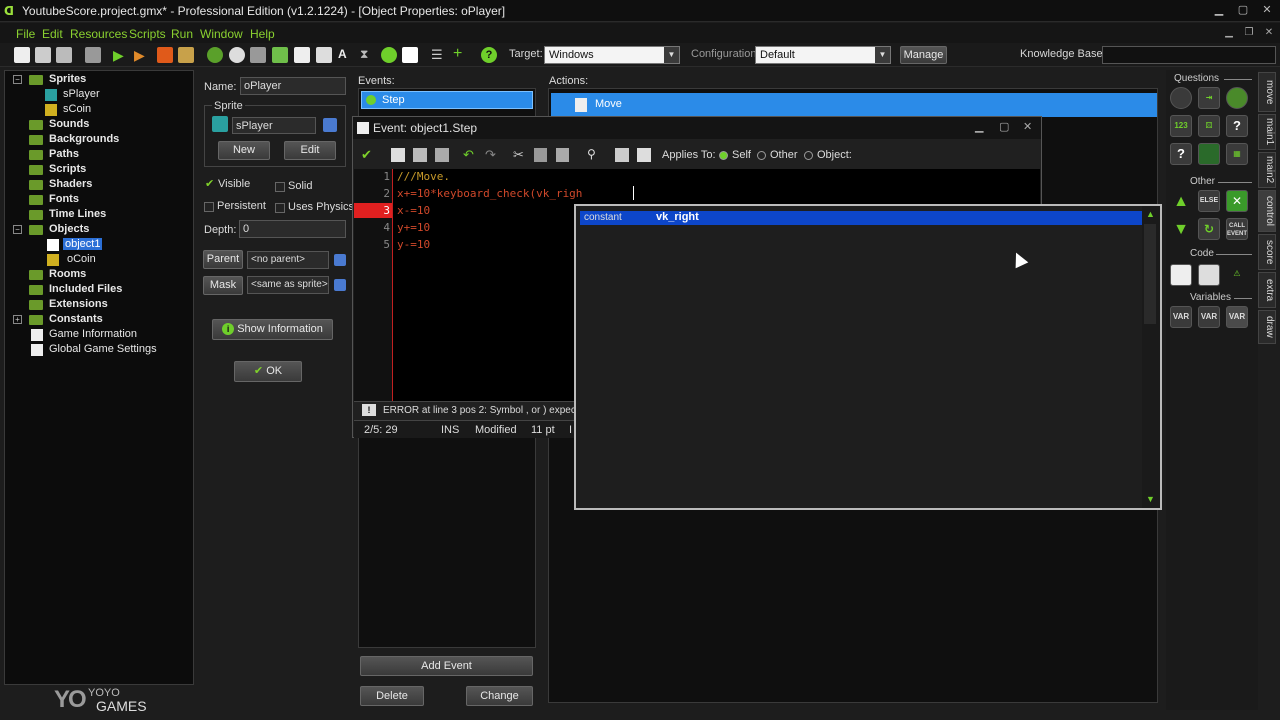  What do you see at coordinates (1237, 229) in the screenshot?
I see `call-event-icon: CALL EVENT` at bounding box center [1237, 229].